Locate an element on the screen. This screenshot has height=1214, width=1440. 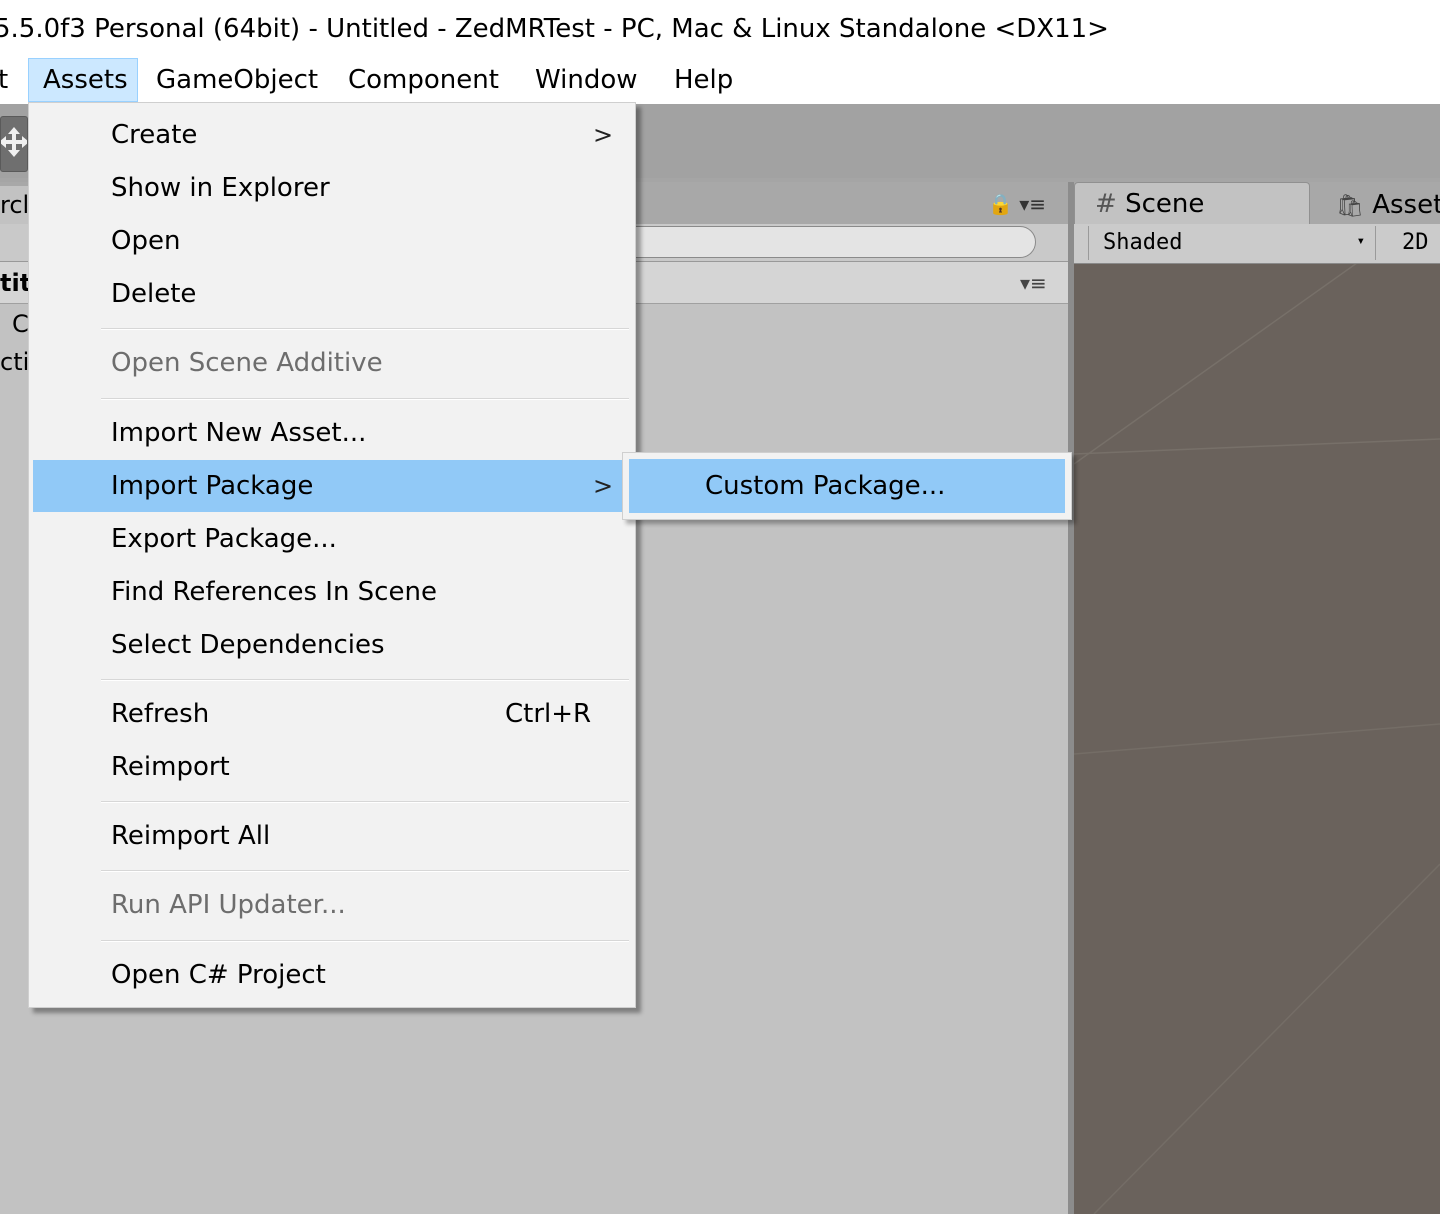
scene-grid-icon: # is located at coordinates (1106, 204).